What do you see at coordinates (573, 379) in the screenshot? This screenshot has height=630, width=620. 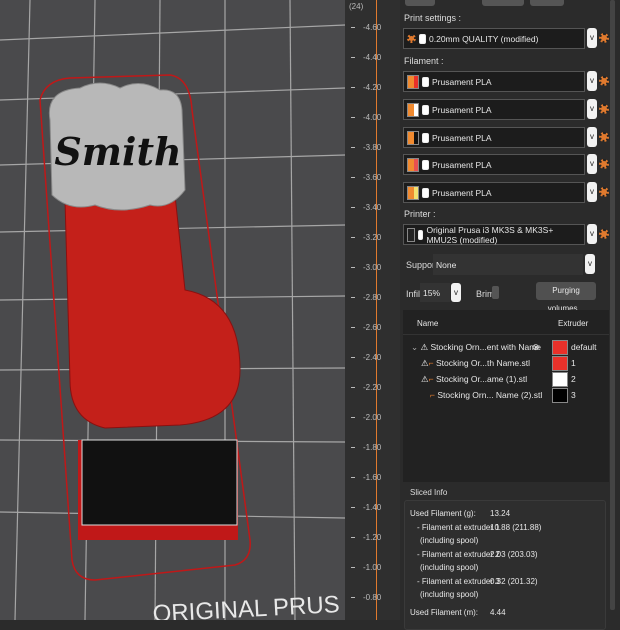 I see `extruder-value: 2` at bounding box center [573, 379].